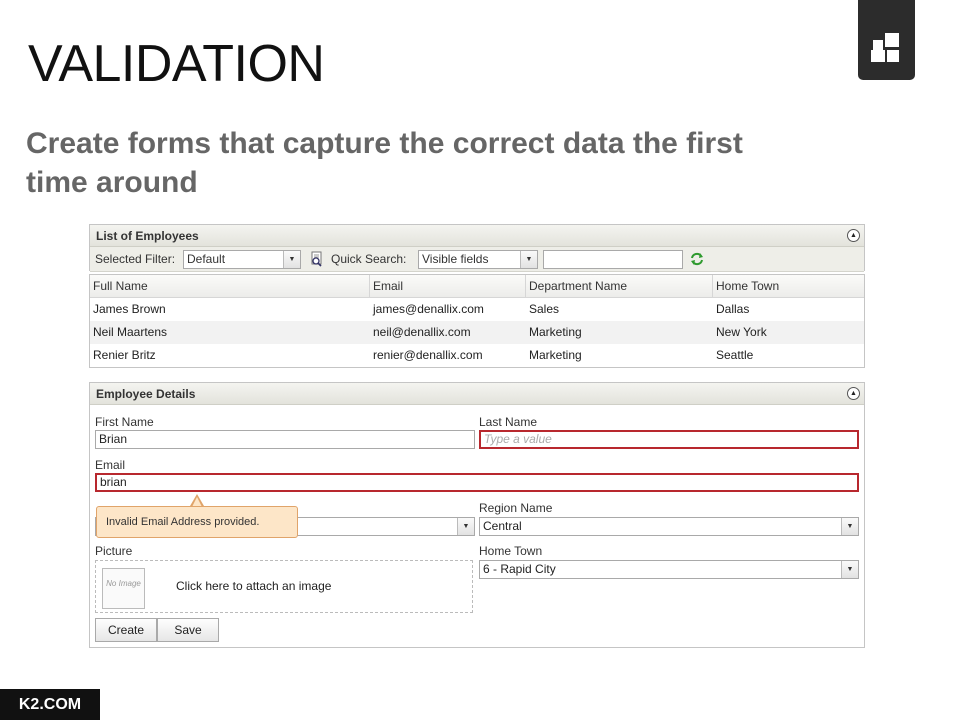 The height and width of the screenshot is (720, 960). Describe the element at coordinates (197, 522) in the screenshot. I see `email-error-tooltip: Invalid Email Address provided.` at that location.